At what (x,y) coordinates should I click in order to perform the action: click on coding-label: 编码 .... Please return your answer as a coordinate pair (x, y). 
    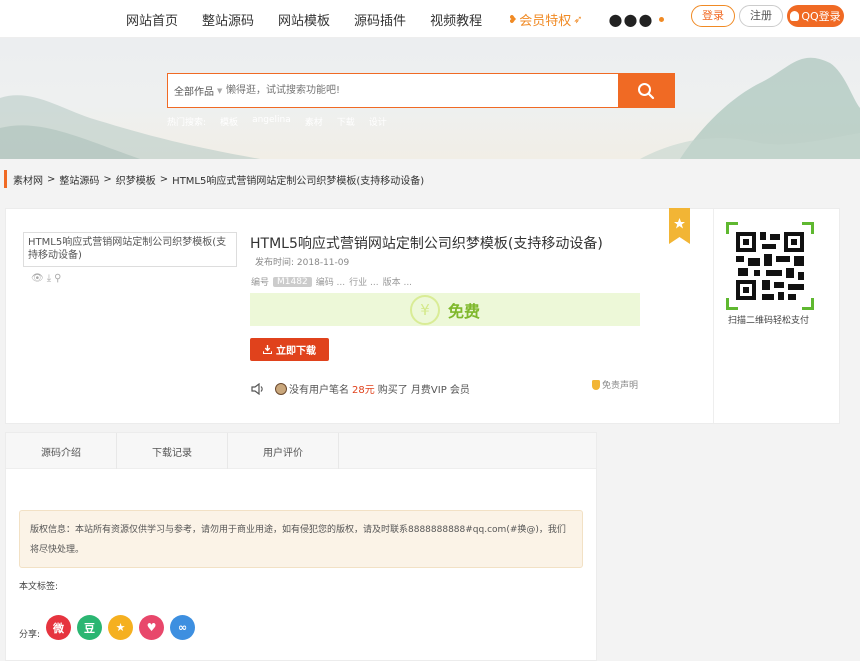
    Looking at the image, I should click on (330, 283).